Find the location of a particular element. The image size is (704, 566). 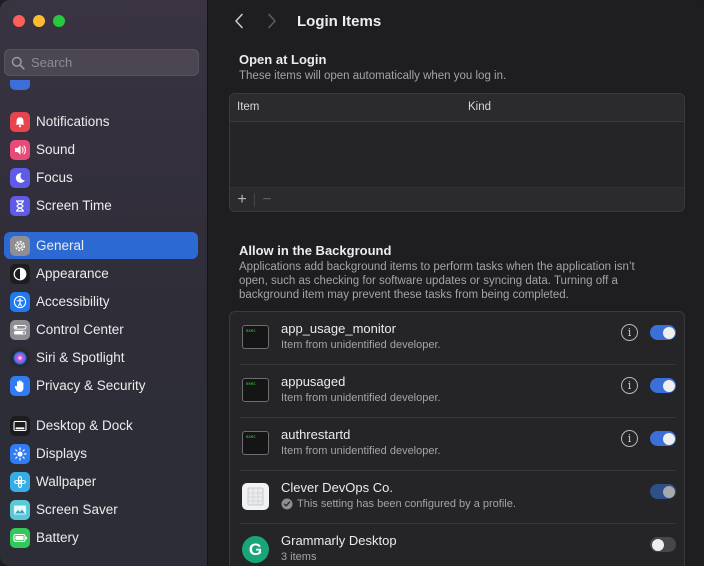

login-items-table: Item Kind + − is located at coordinates (457, 152).